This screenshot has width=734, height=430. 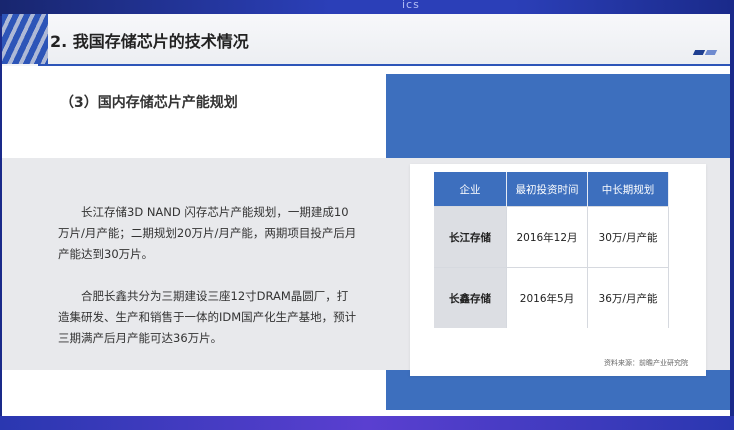 I want to click on bottom-band, so click(x=367, y=423).